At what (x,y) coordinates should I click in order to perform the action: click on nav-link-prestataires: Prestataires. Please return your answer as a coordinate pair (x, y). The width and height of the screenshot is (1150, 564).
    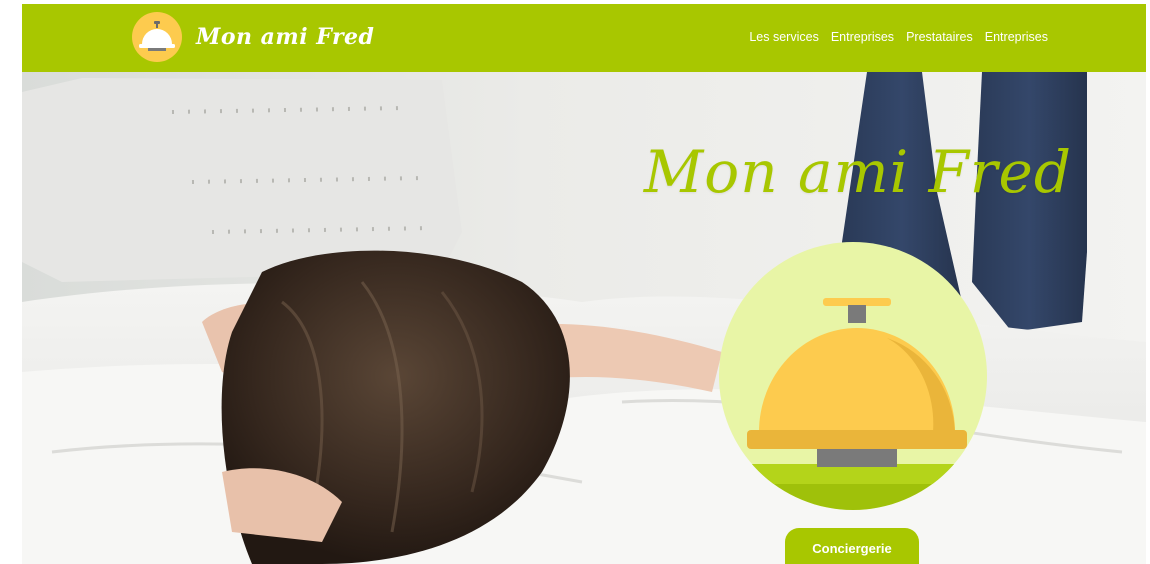
    Looking at the image, I should click on (939, 37).